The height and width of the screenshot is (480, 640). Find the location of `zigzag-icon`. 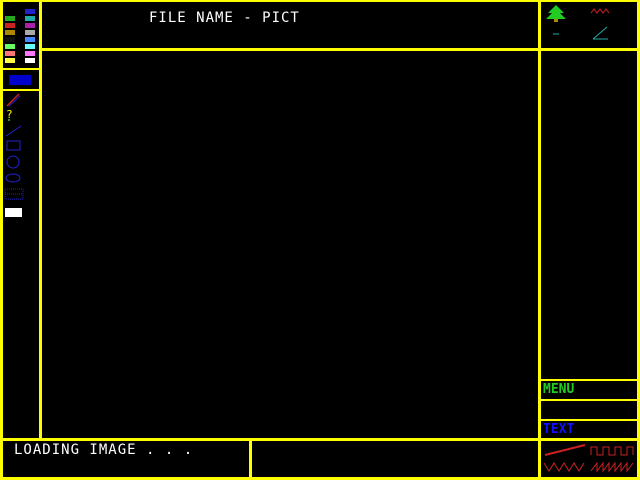

zigzag-icon is located at coordinates (600, 11).